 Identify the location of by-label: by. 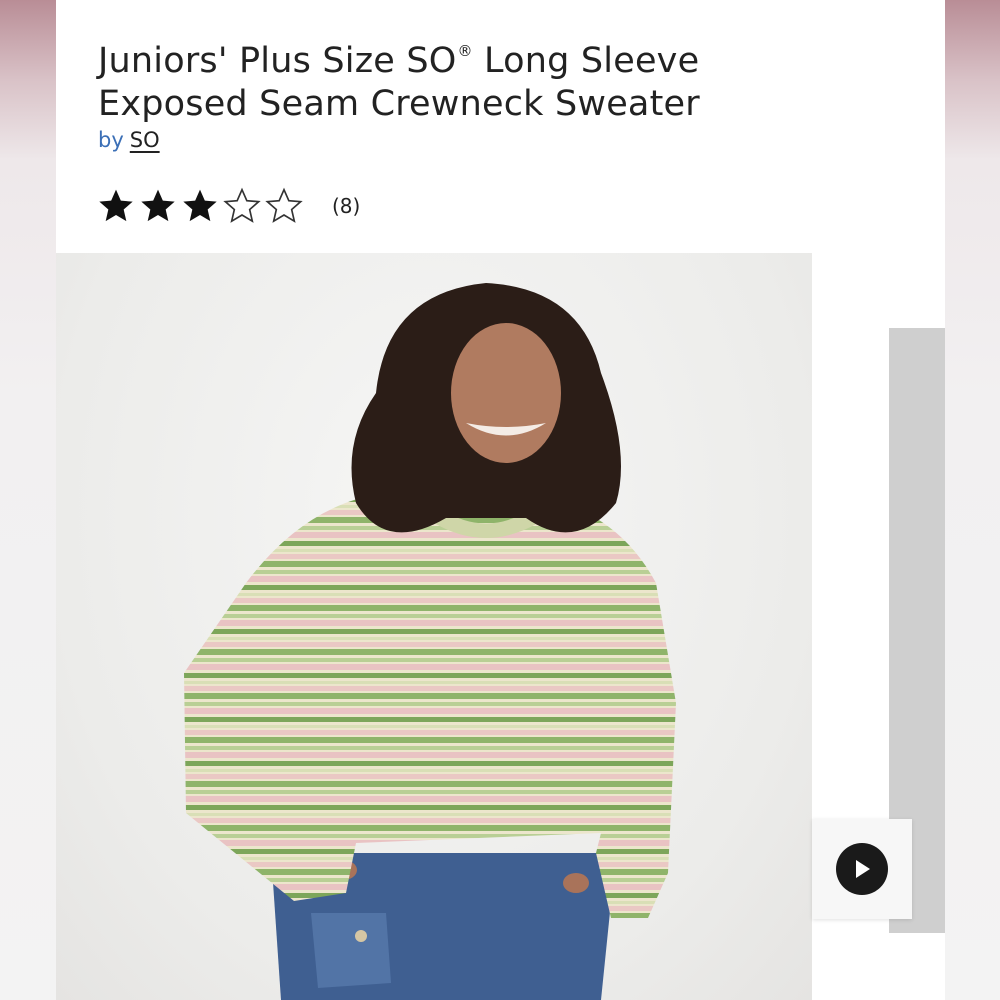
(111, 140).